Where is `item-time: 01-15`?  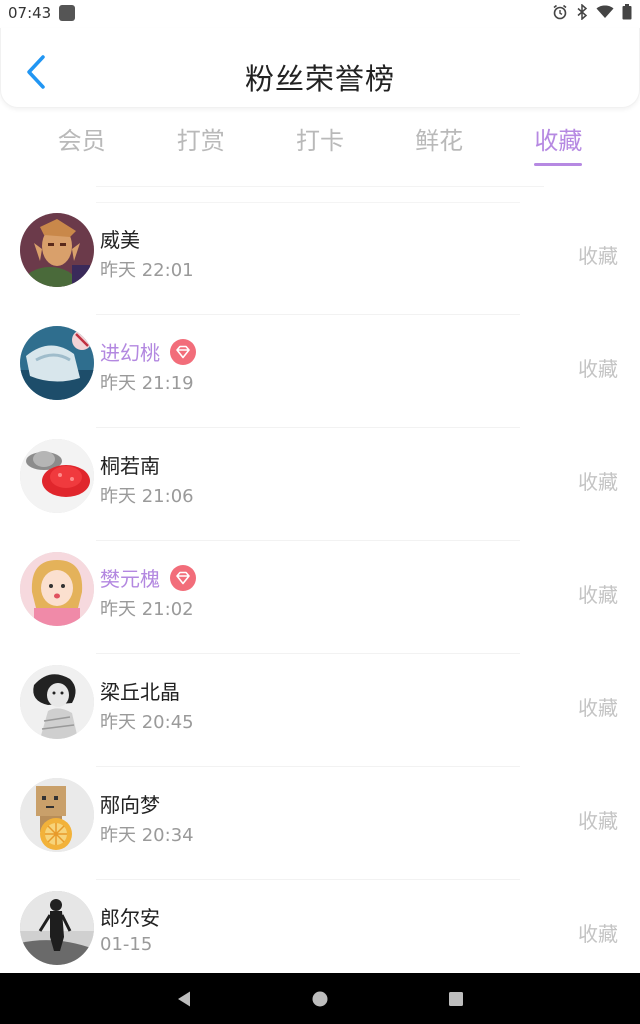 item-time: 01-15 is located at coordinates (126, 944).